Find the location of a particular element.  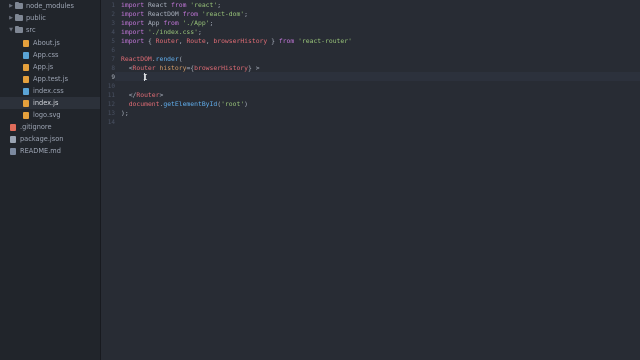

line-number: 2 is located at coordinates (113, 14).